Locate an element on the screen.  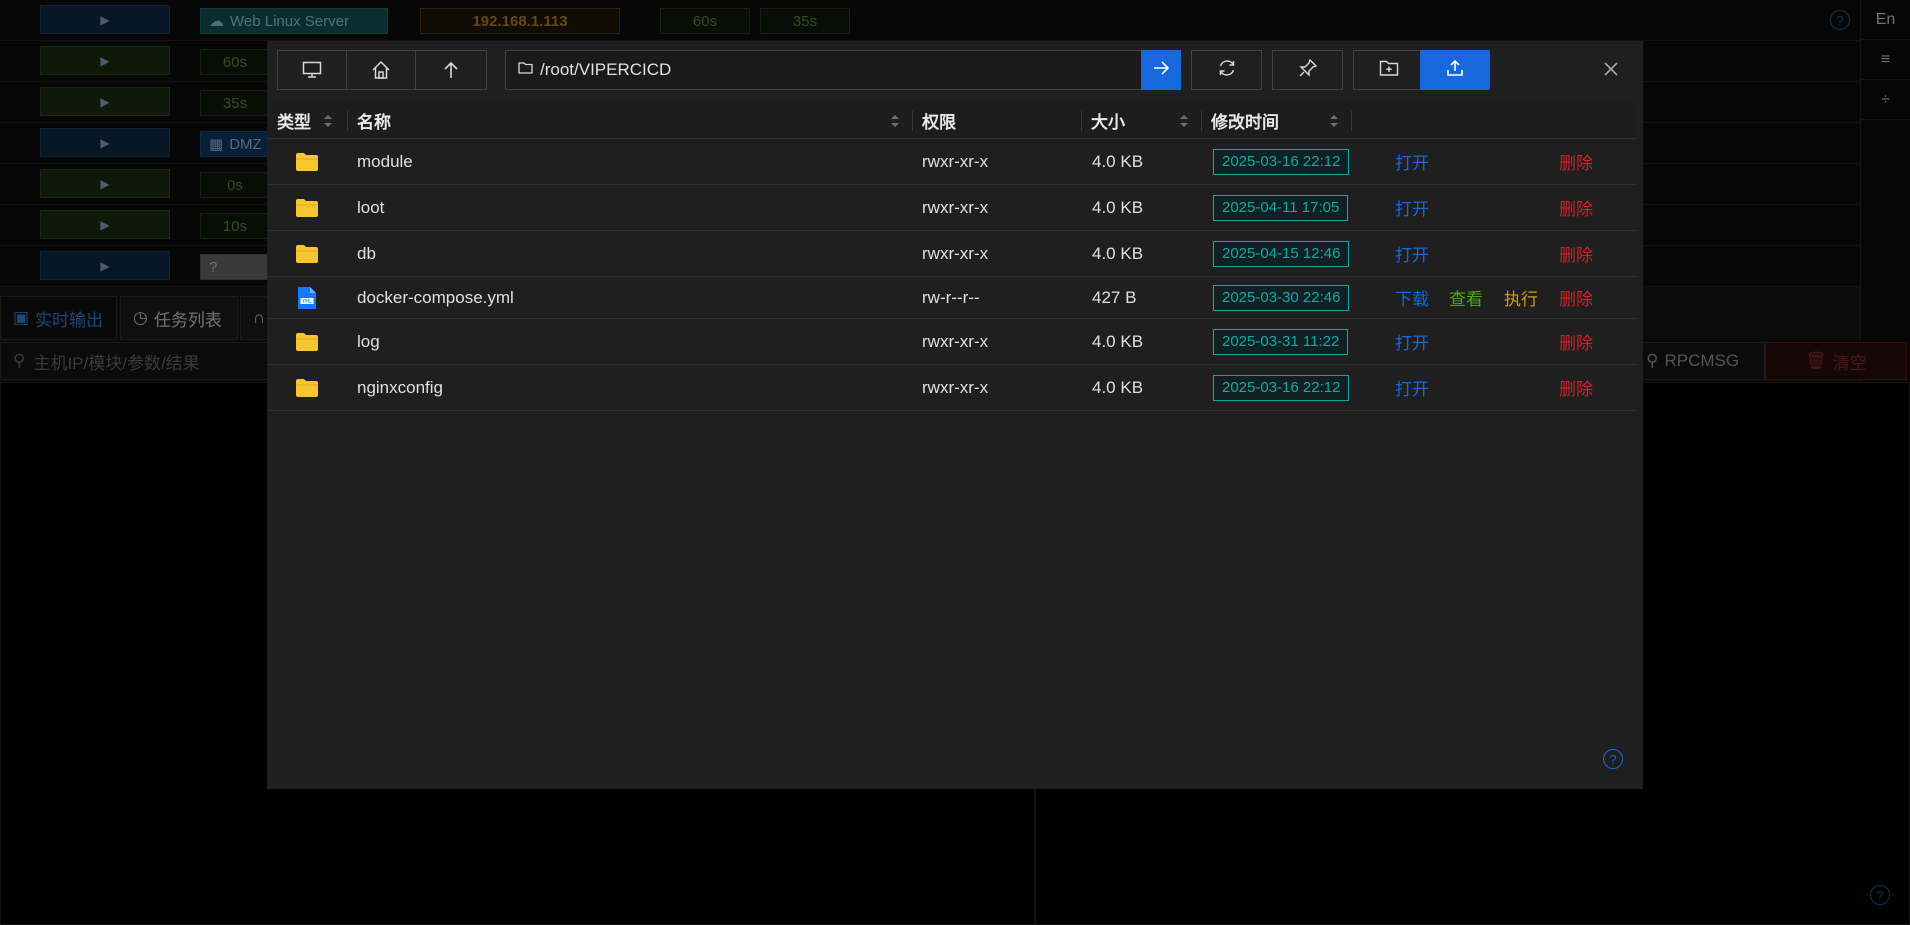
pin-icon is located at coordinates (1308, 70).